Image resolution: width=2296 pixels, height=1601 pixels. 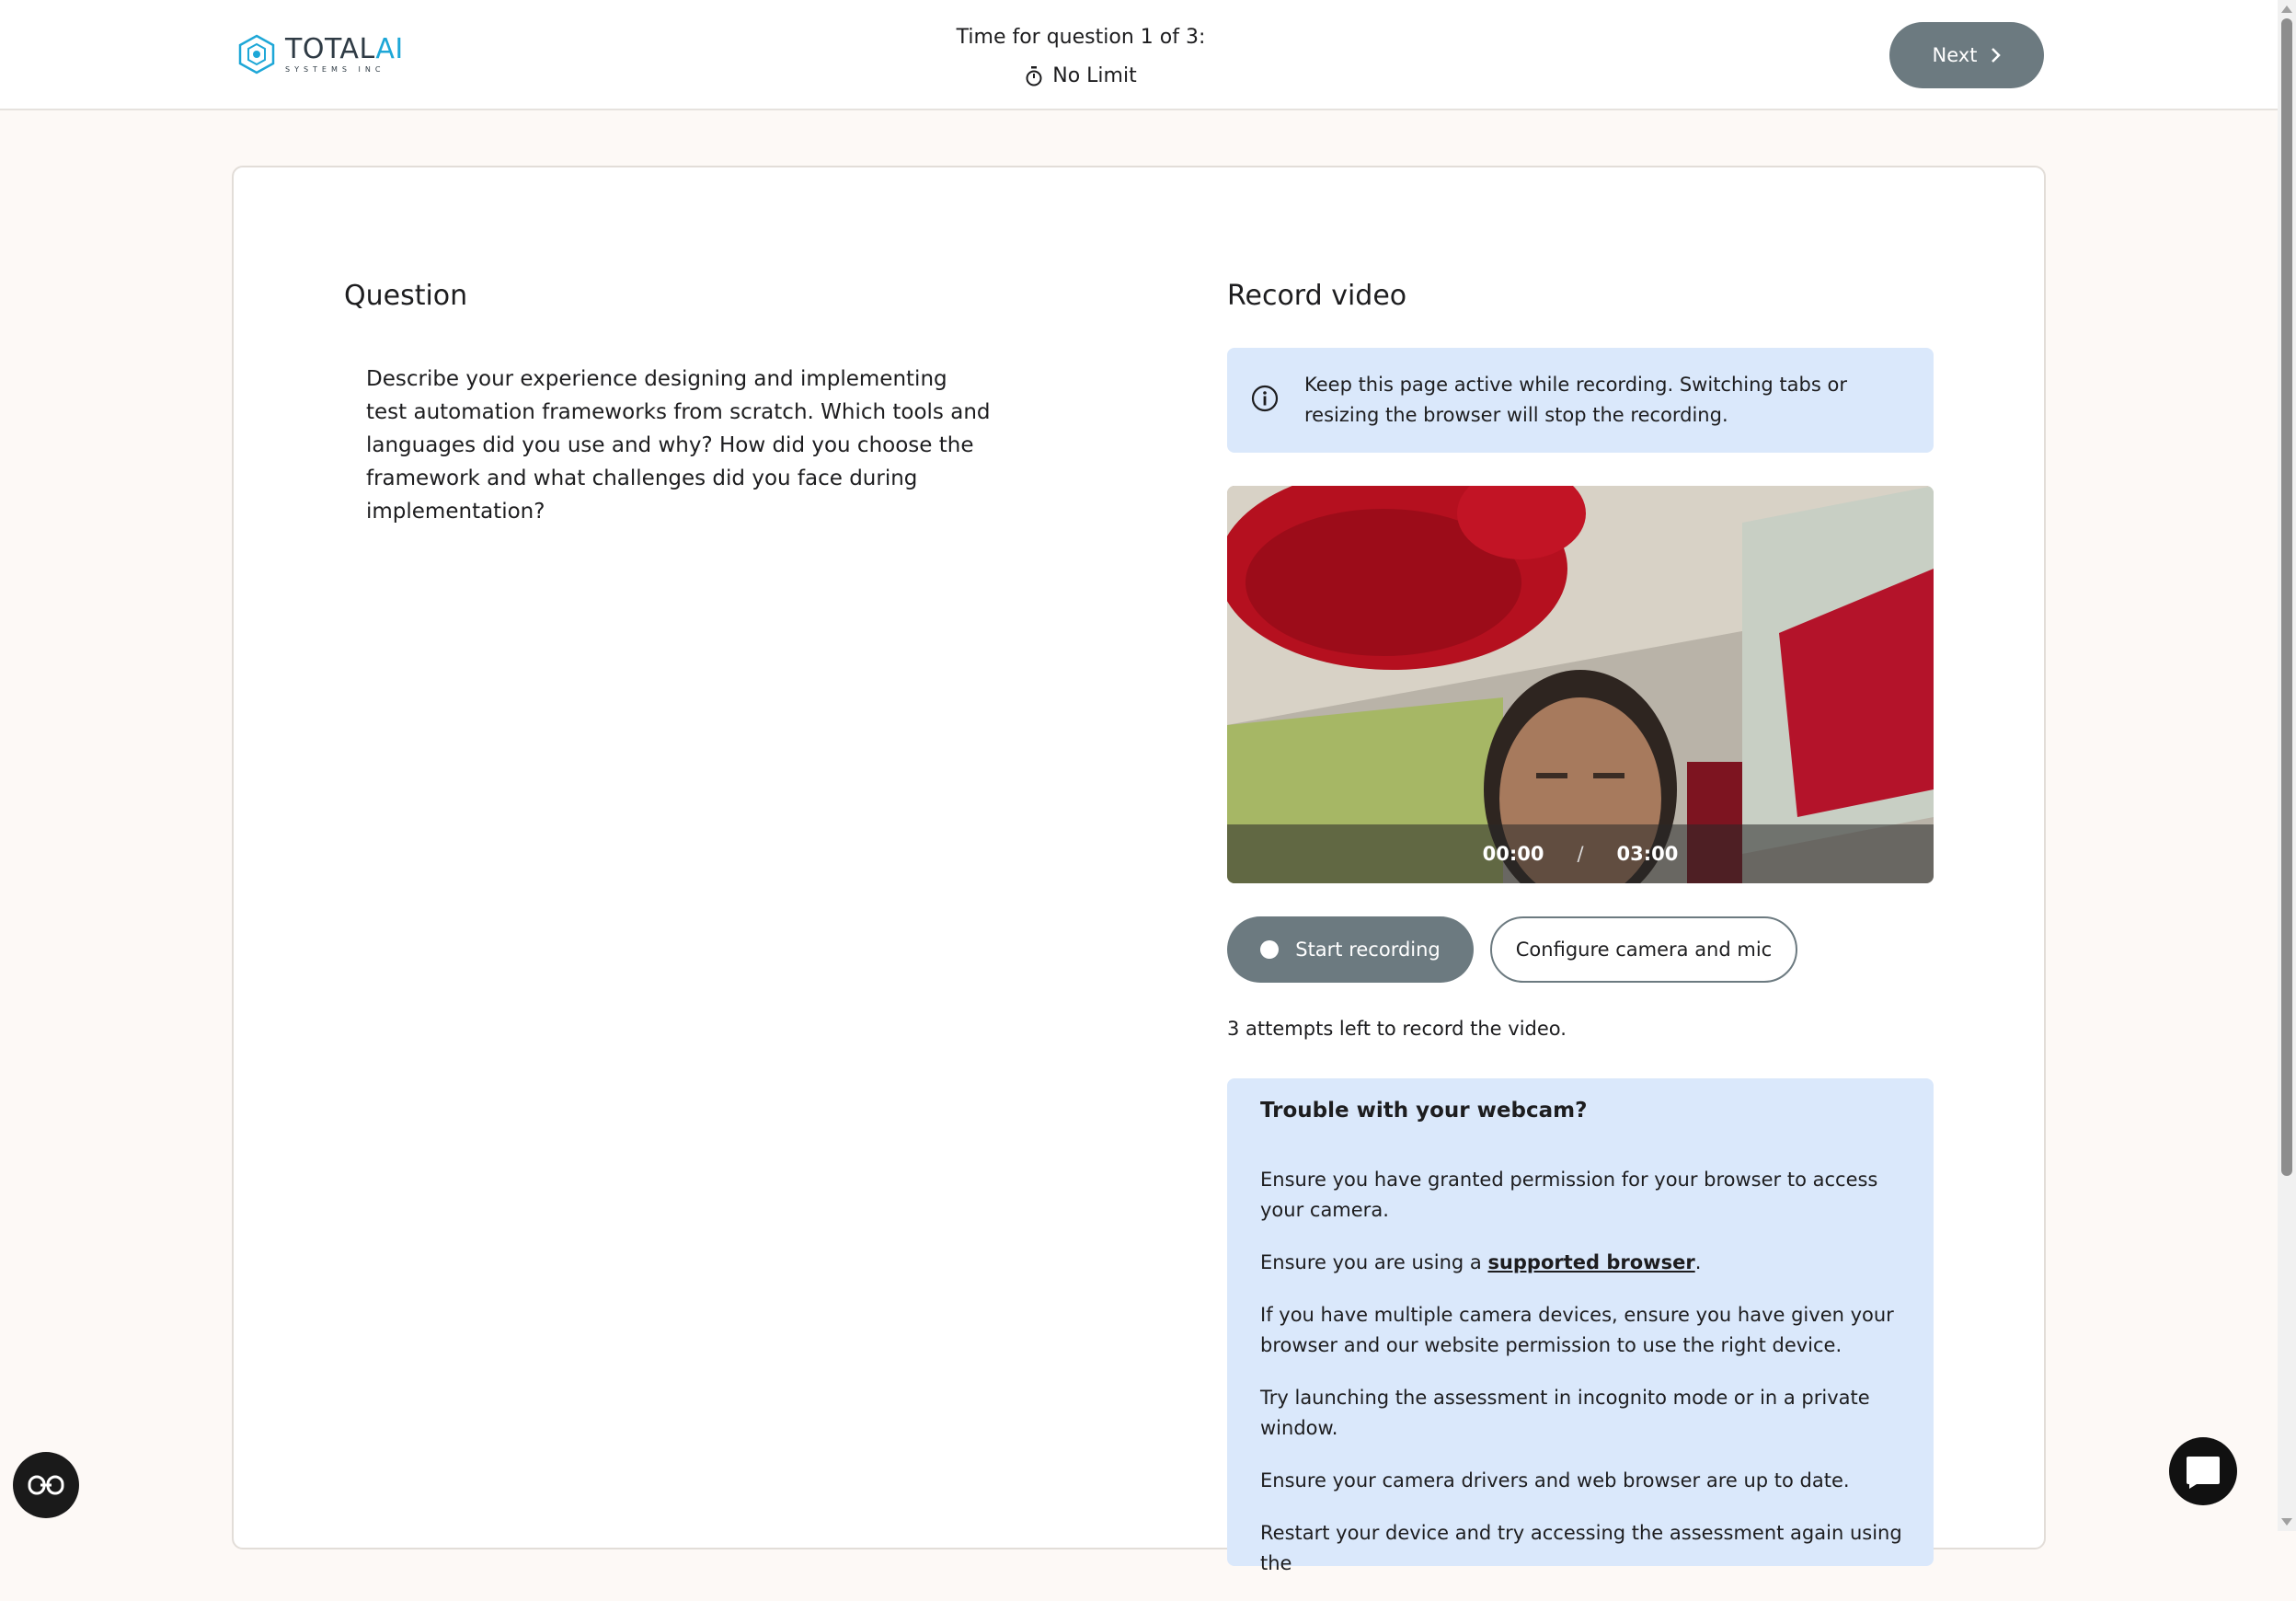 I want to click on logo-wordmark: TOTALAI SYSTEMS INC, so click(x=344, y=53).